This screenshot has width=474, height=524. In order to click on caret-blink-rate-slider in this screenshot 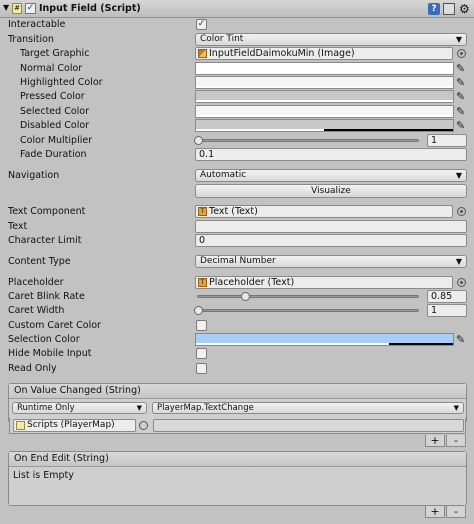, I will do `click(308, 296)`.